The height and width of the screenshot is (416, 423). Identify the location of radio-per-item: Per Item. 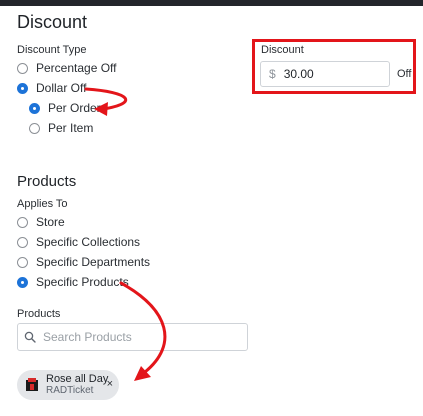
(61, 128).